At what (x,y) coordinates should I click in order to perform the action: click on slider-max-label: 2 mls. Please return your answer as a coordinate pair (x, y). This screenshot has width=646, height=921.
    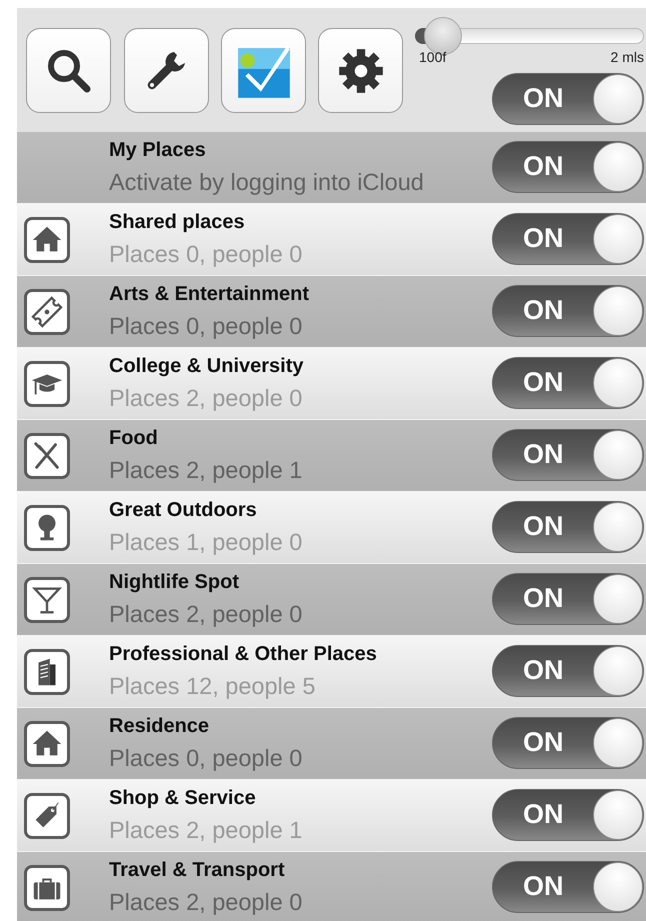
    Looking at the image, I should click on (627, 57).